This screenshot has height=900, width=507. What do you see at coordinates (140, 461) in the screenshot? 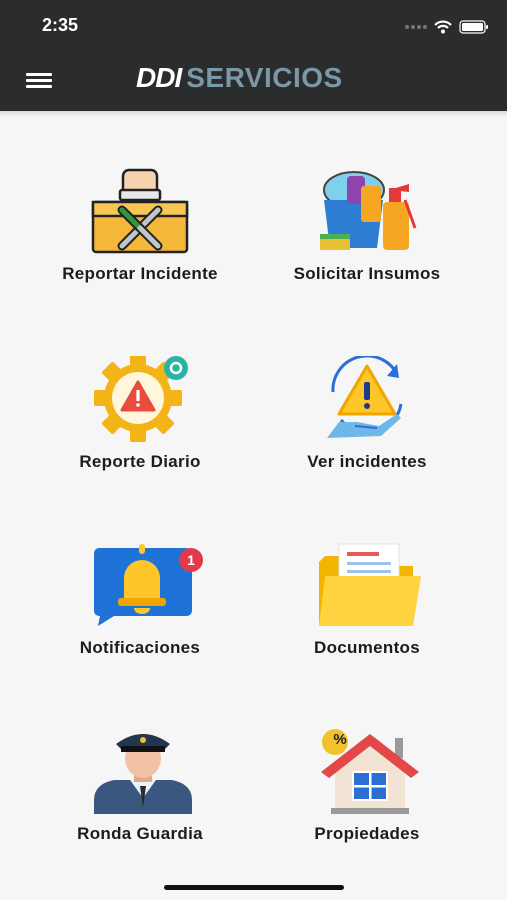
I see `tile-label: Reporte Diario` at bounding box center [140, 461].